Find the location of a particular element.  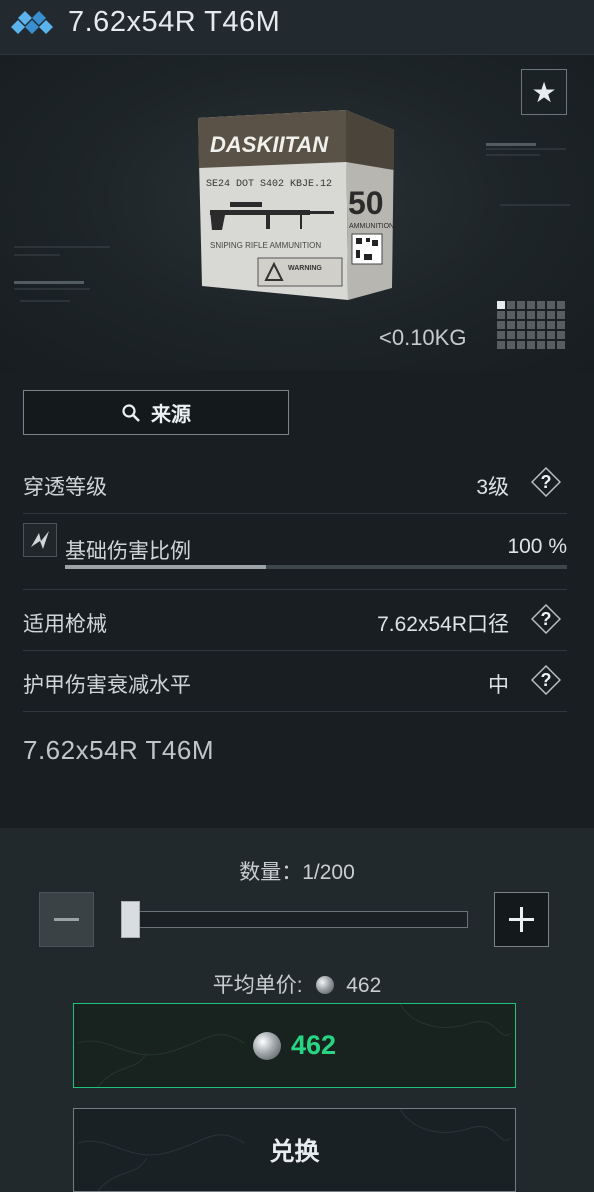

map-pattern-decoration is located at coordinates (295, 1045).